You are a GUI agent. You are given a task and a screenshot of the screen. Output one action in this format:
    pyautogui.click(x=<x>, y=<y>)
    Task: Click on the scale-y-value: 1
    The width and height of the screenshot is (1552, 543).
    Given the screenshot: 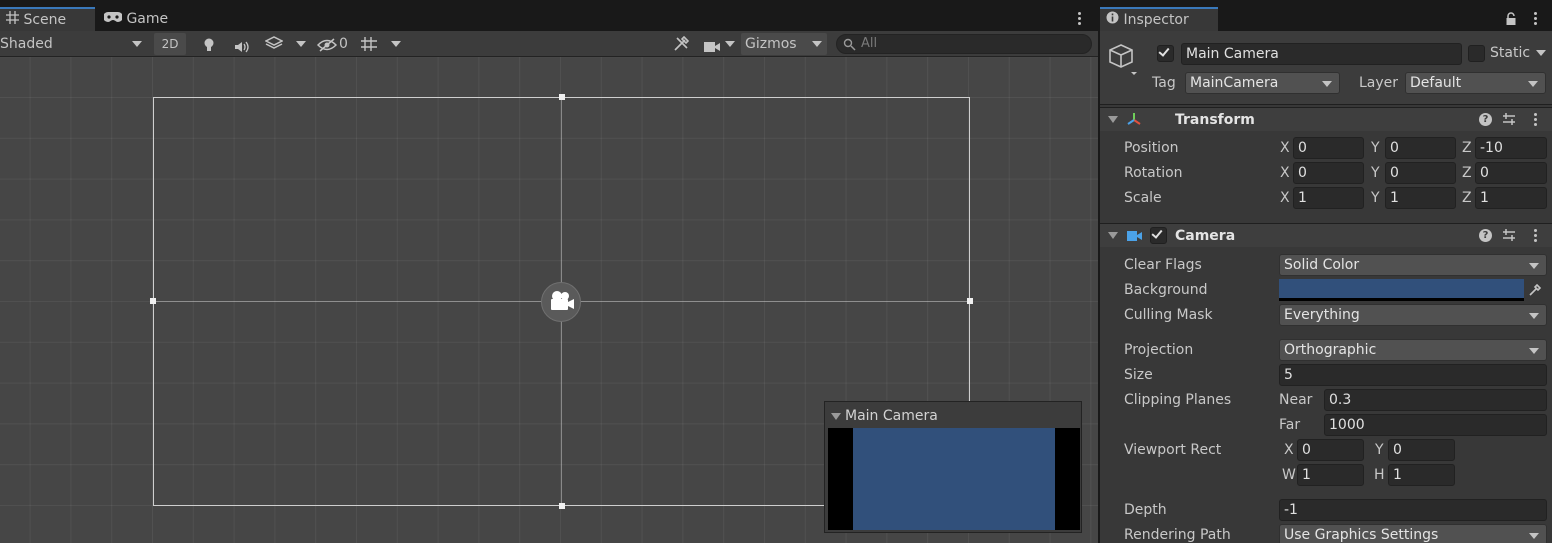 What is the action you would take?
    pyautogui.click(x=1394, y=198)
    